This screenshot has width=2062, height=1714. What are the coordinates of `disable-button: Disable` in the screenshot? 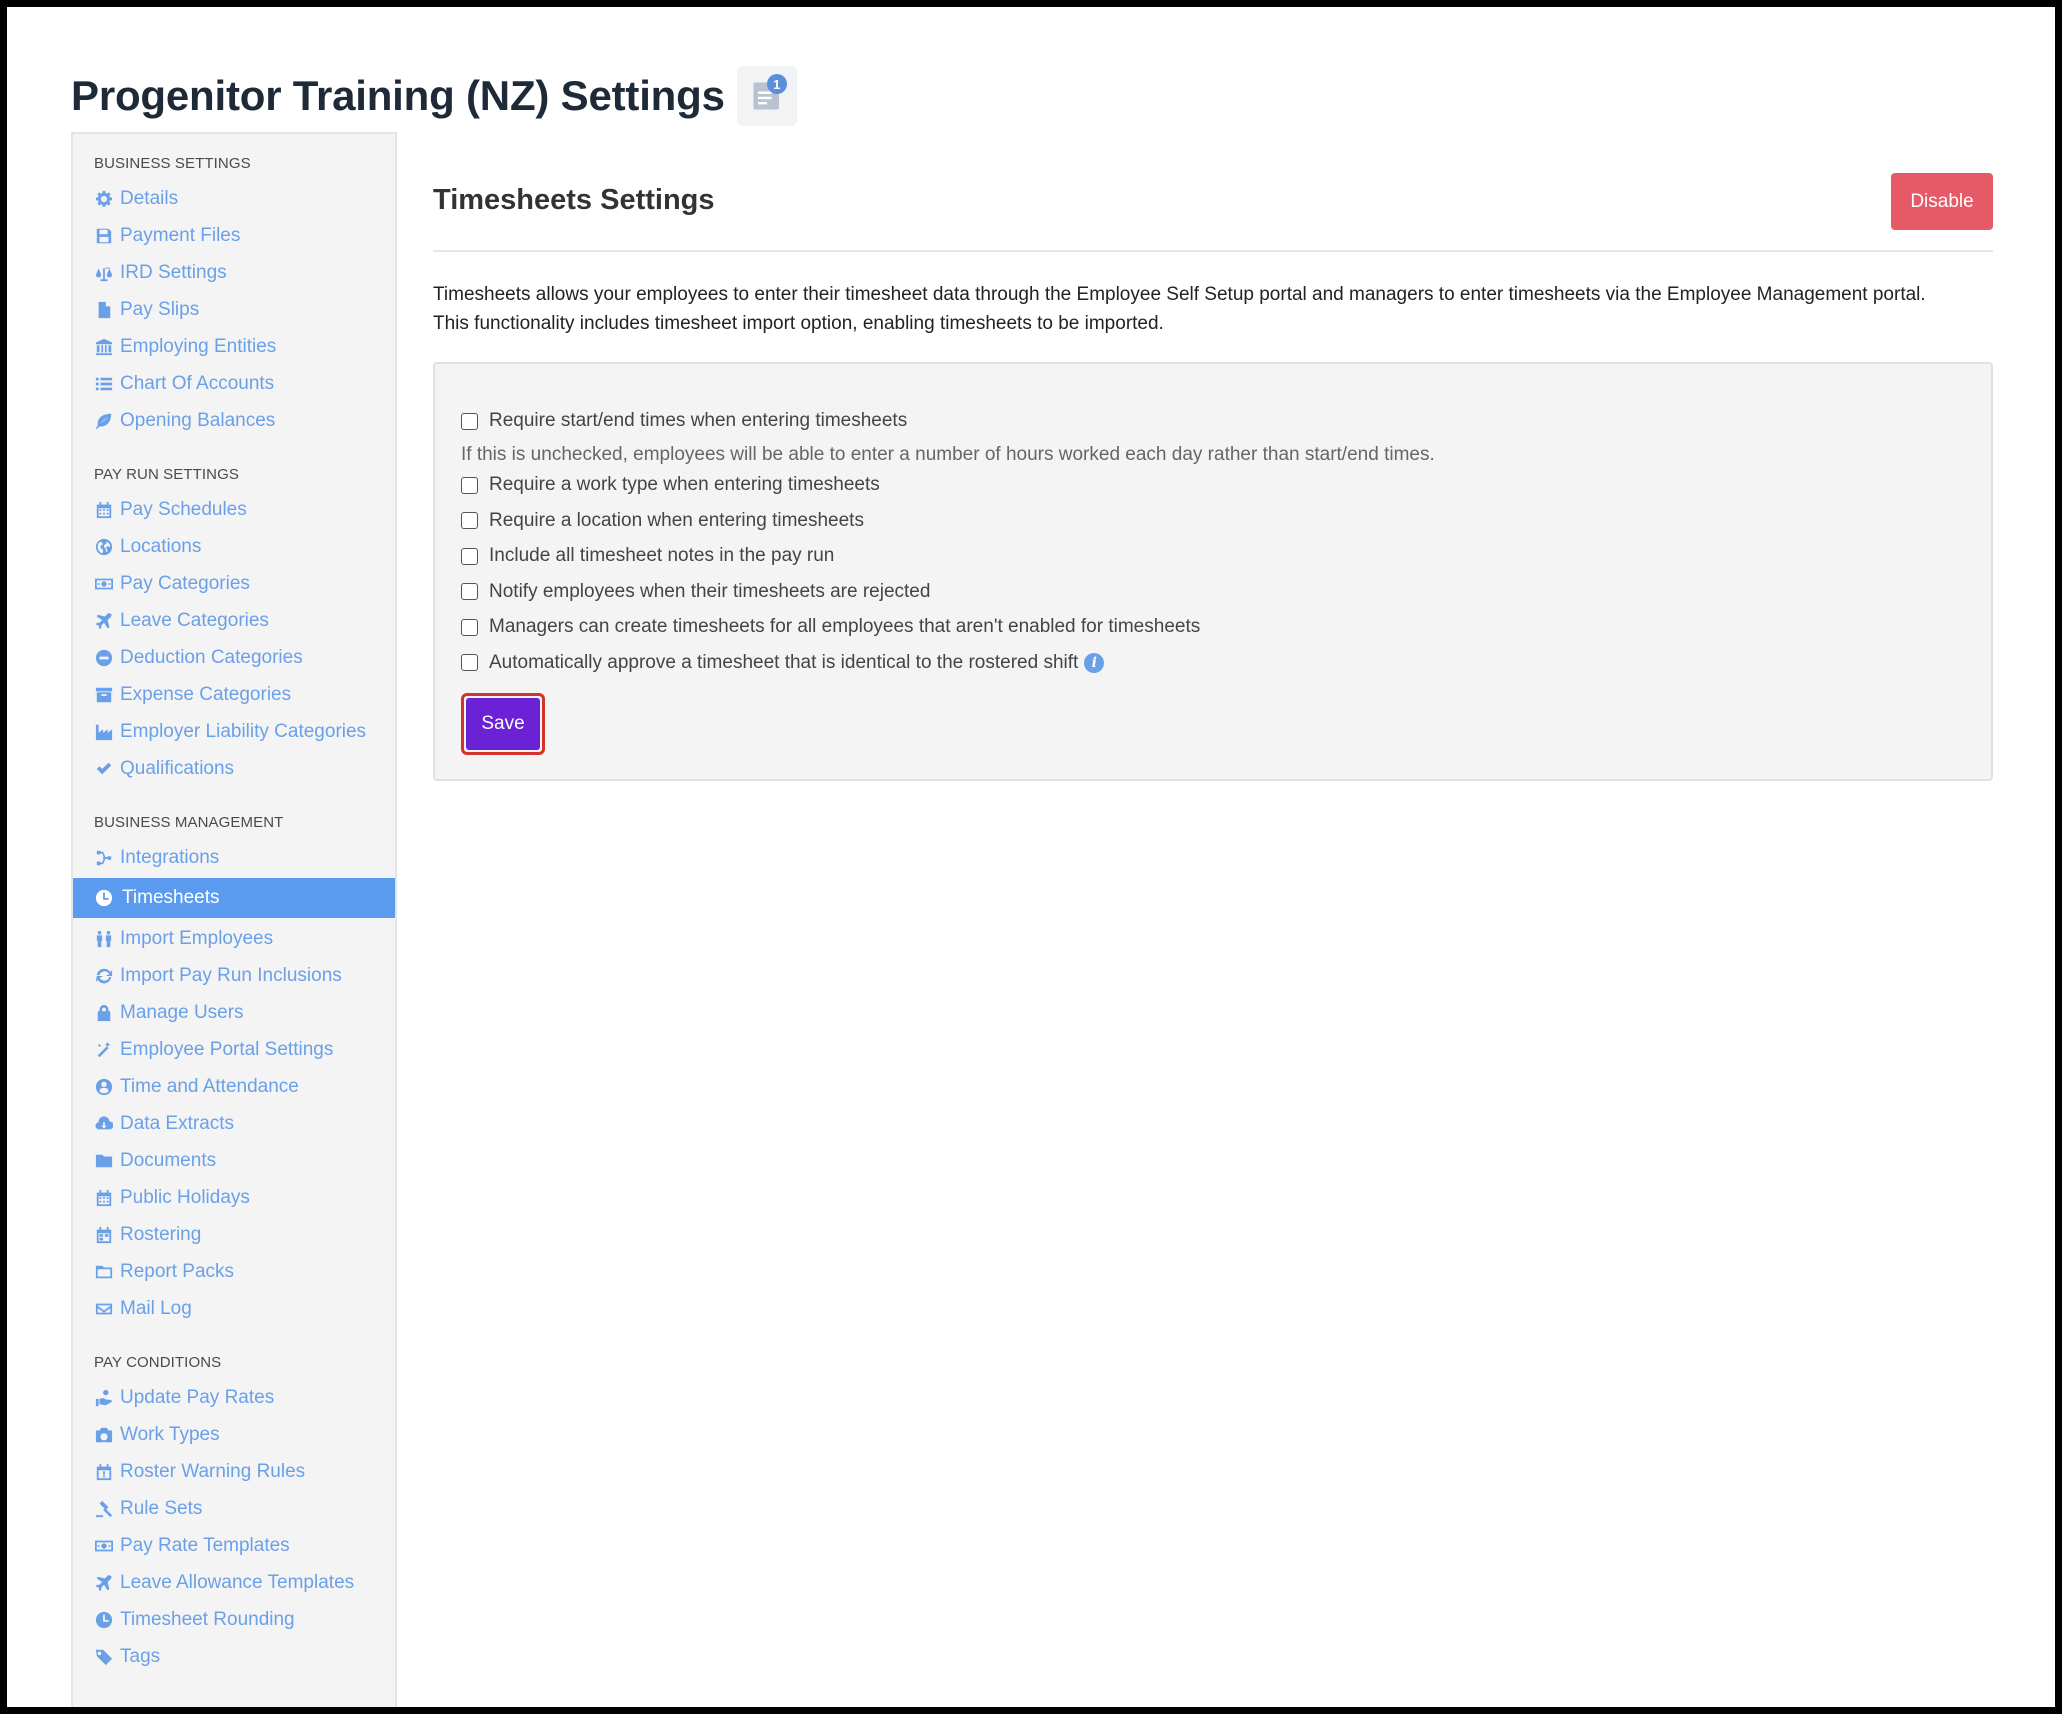 It's located at (1942, 201).